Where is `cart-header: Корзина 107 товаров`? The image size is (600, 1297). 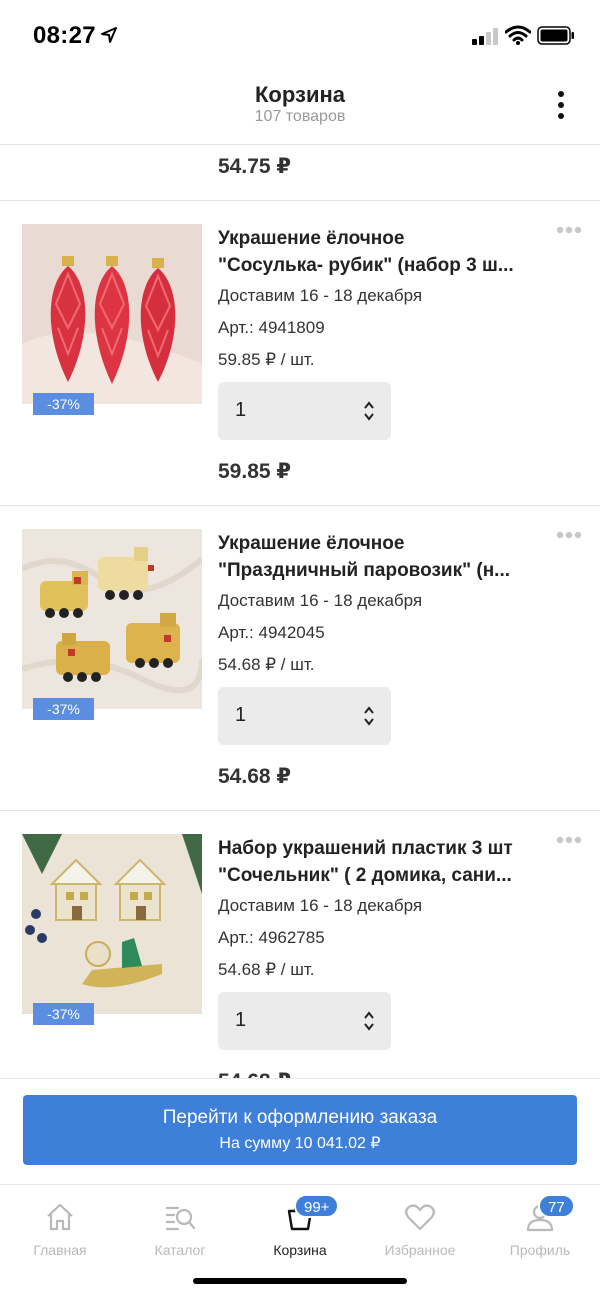 cart-header: Корзина 107 товаров is located at coordinates (300, 107).